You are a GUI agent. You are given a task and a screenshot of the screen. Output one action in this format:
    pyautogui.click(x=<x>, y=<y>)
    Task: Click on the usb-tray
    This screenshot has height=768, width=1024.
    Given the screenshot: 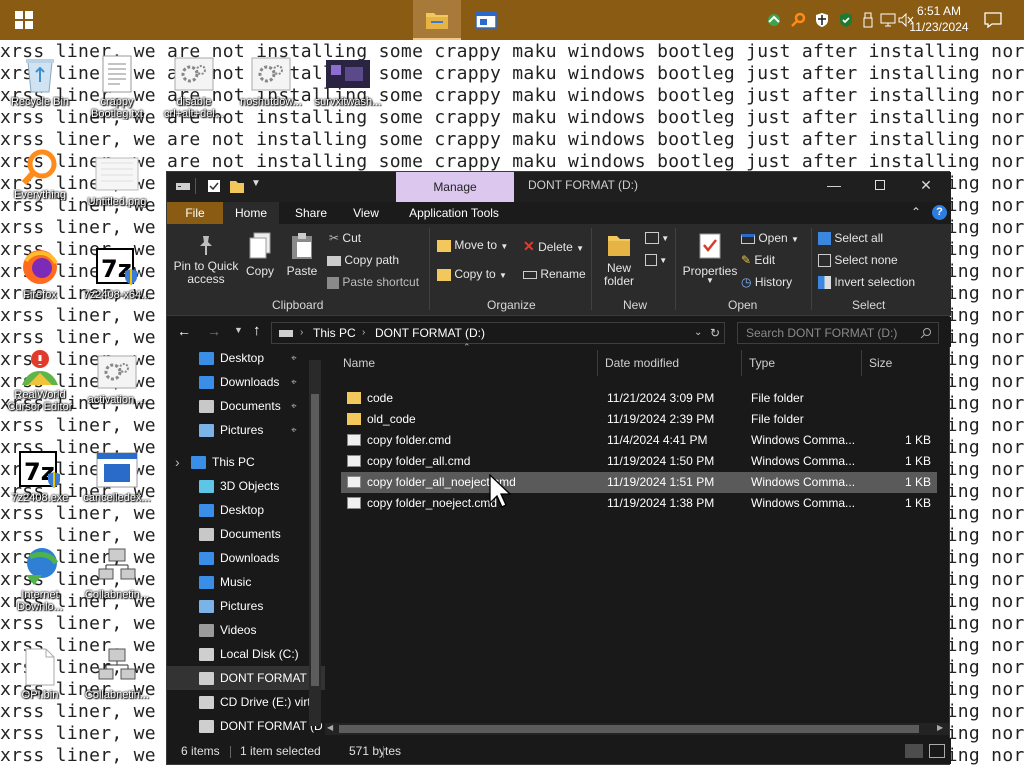 What is the action you would take?
    pyautogui.click(x=868, y=20)
    